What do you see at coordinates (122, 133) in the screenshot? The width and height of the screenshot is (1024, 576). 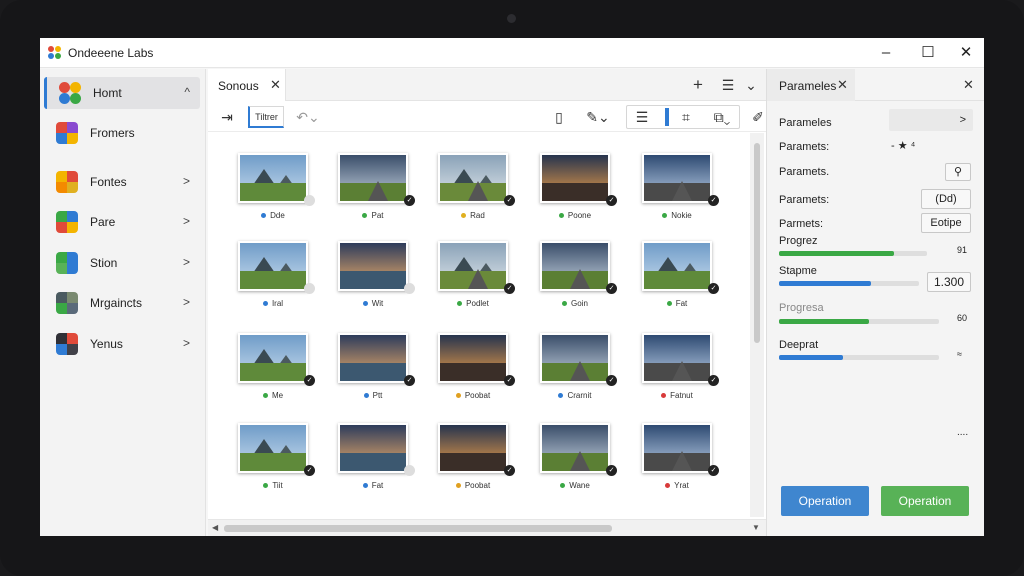 I see `sidebar-item-fromers: Fromers` at bounding box center [122, 133].